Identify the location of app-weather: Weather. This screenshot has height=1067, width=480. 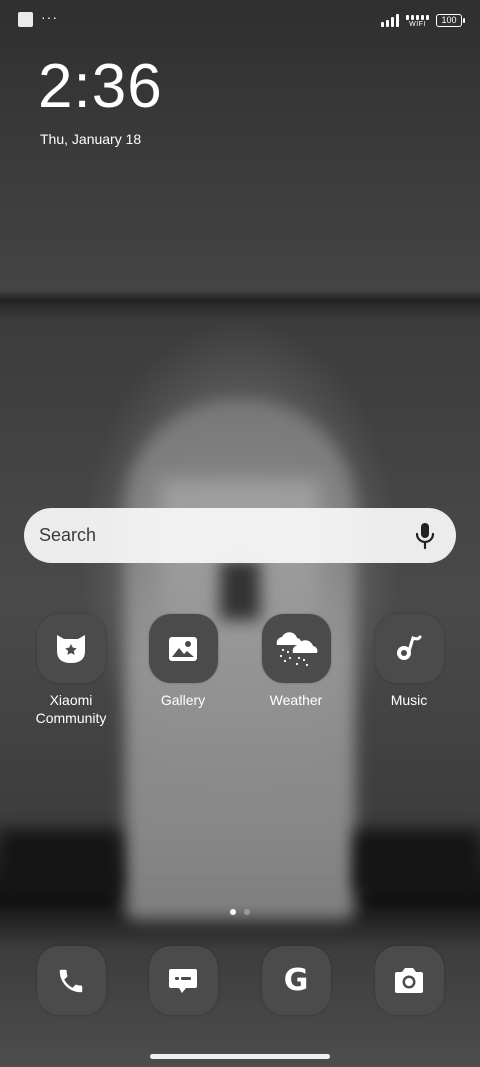
(296, 661).